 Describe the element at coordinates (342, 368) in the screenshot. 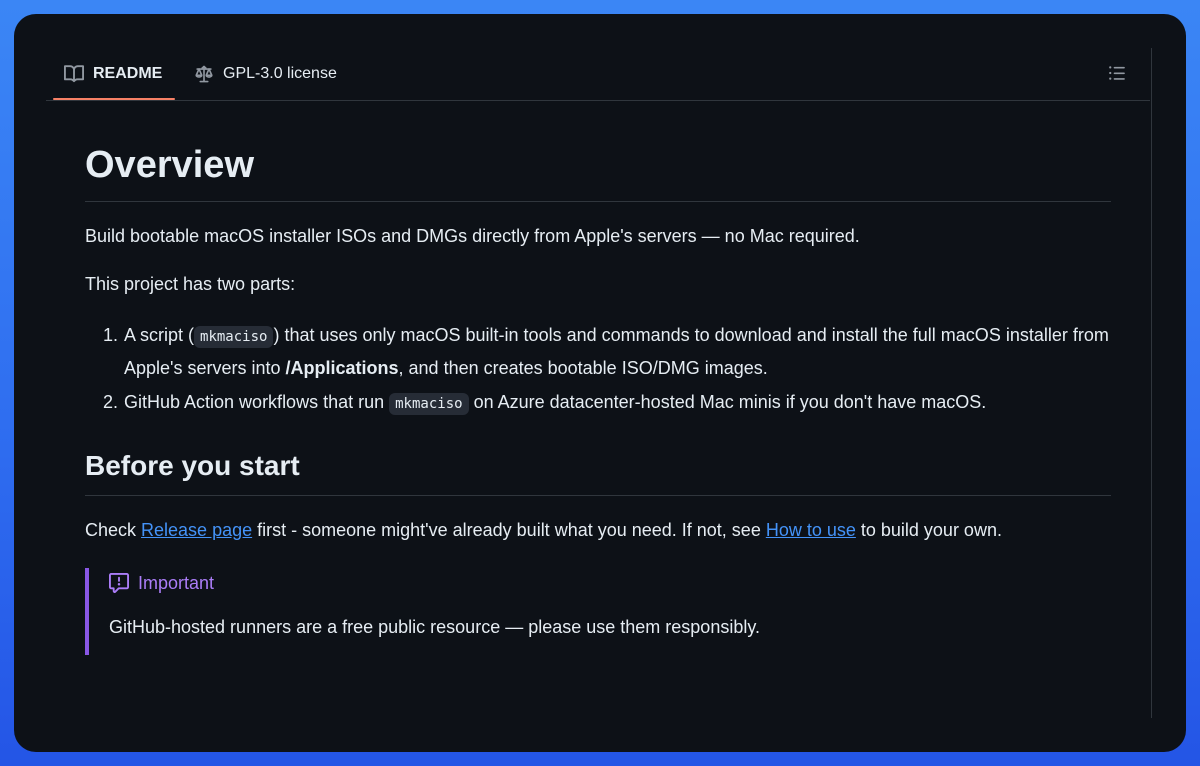

I see `bold-path: /Applications` at that location.